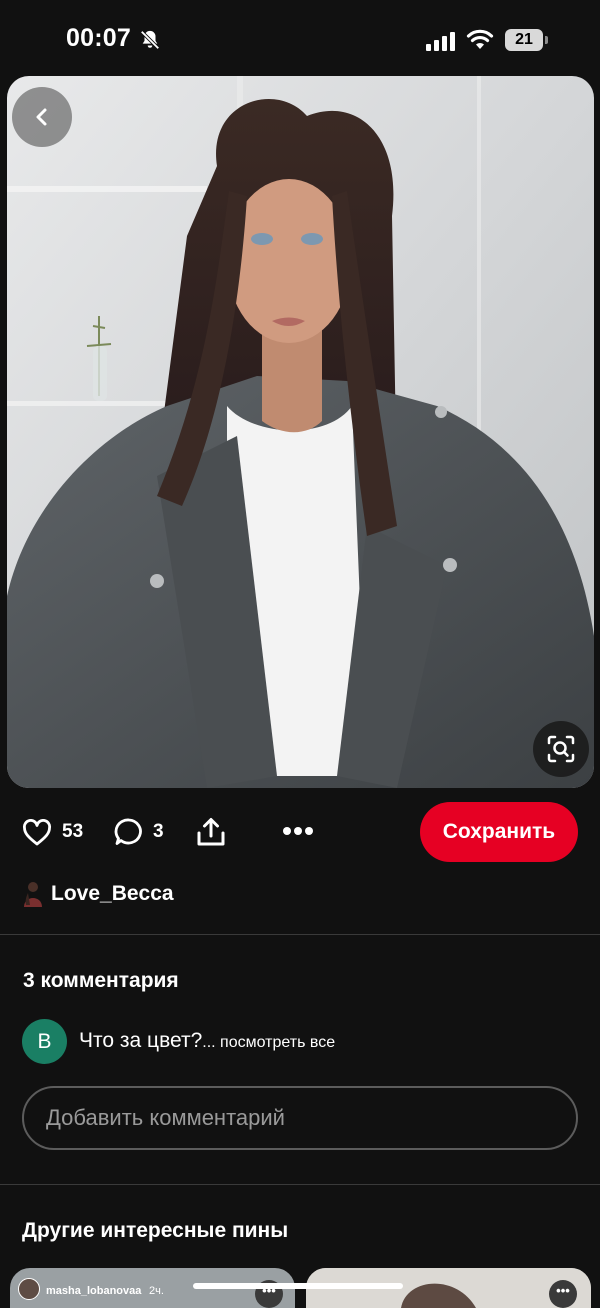 The width and height of the screenshot is (600, 1308). I want to click on heart-icon, so click(37, 833).